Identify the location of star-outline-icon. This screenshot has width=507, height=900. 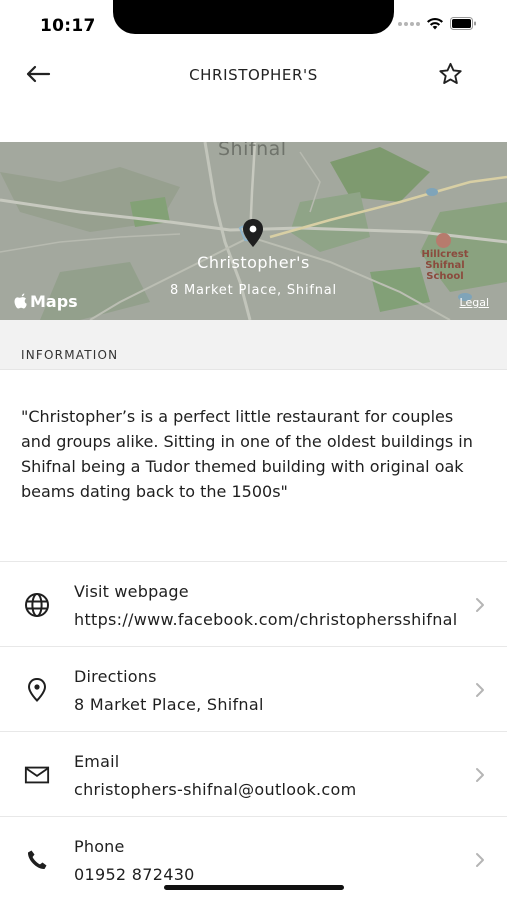
(450, 73).